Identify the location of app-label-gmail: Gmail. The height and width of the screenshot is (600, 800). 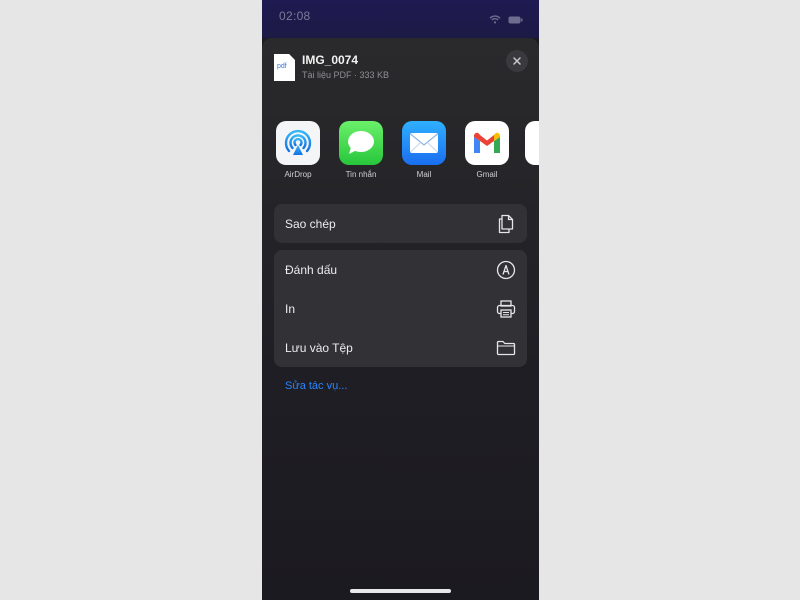
(487, 174).